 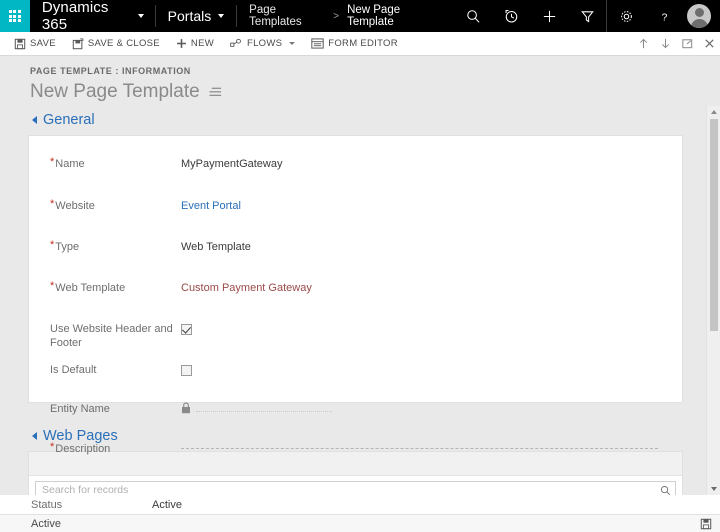 I want to click on command-bar: SAVE SAVE & CLOSE NEW FLOWS FORM EDITOR, so click(x=360, y=44).